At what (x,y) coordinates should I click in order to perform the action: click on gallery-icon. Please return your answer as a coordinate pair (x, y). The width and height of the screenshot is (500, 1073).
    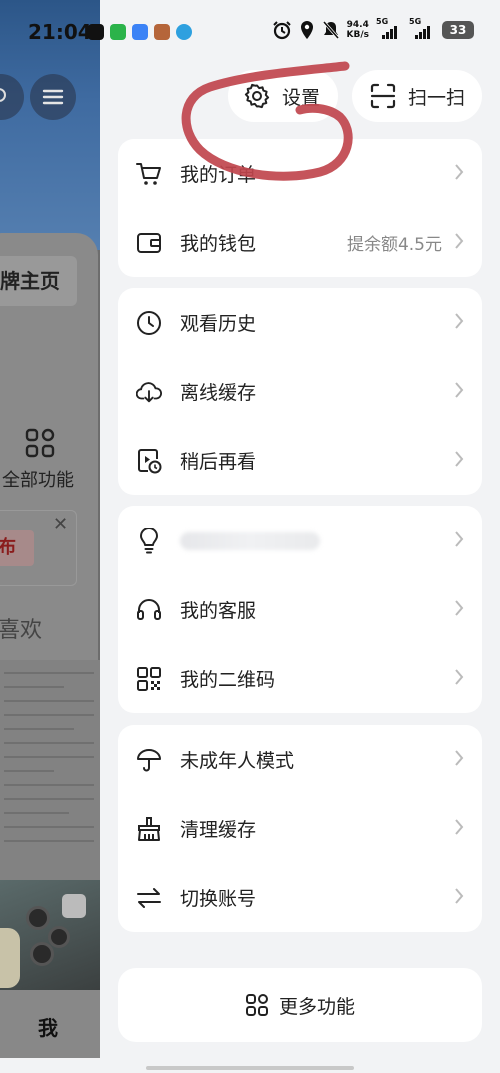
    Looking at the image, I should click on (162, 32).